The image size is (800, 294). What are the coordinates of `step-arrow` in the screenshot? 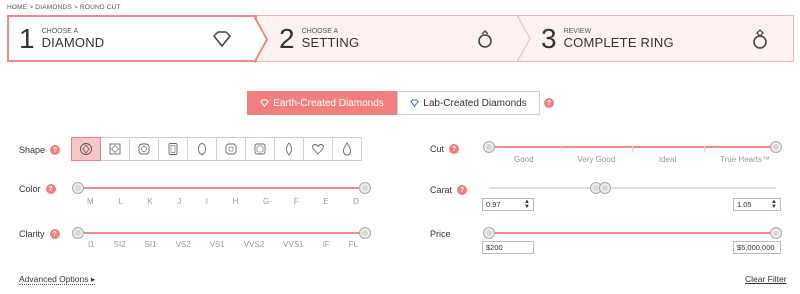 It's located at (524, 38).